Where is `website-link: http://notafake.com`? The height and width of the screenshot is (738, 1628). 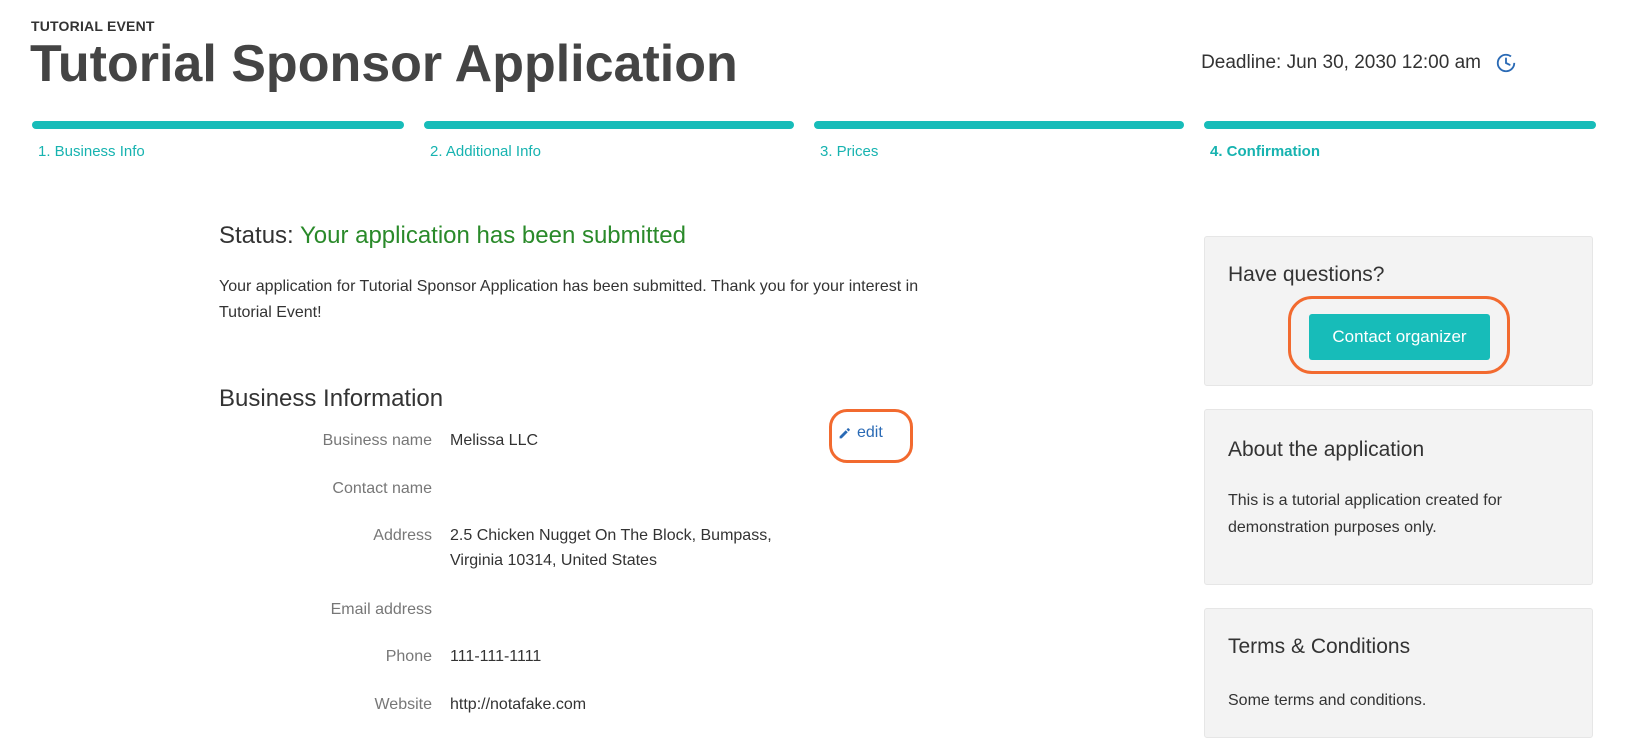
website-link: http://notafake.com is located at coordinates (650, 704).